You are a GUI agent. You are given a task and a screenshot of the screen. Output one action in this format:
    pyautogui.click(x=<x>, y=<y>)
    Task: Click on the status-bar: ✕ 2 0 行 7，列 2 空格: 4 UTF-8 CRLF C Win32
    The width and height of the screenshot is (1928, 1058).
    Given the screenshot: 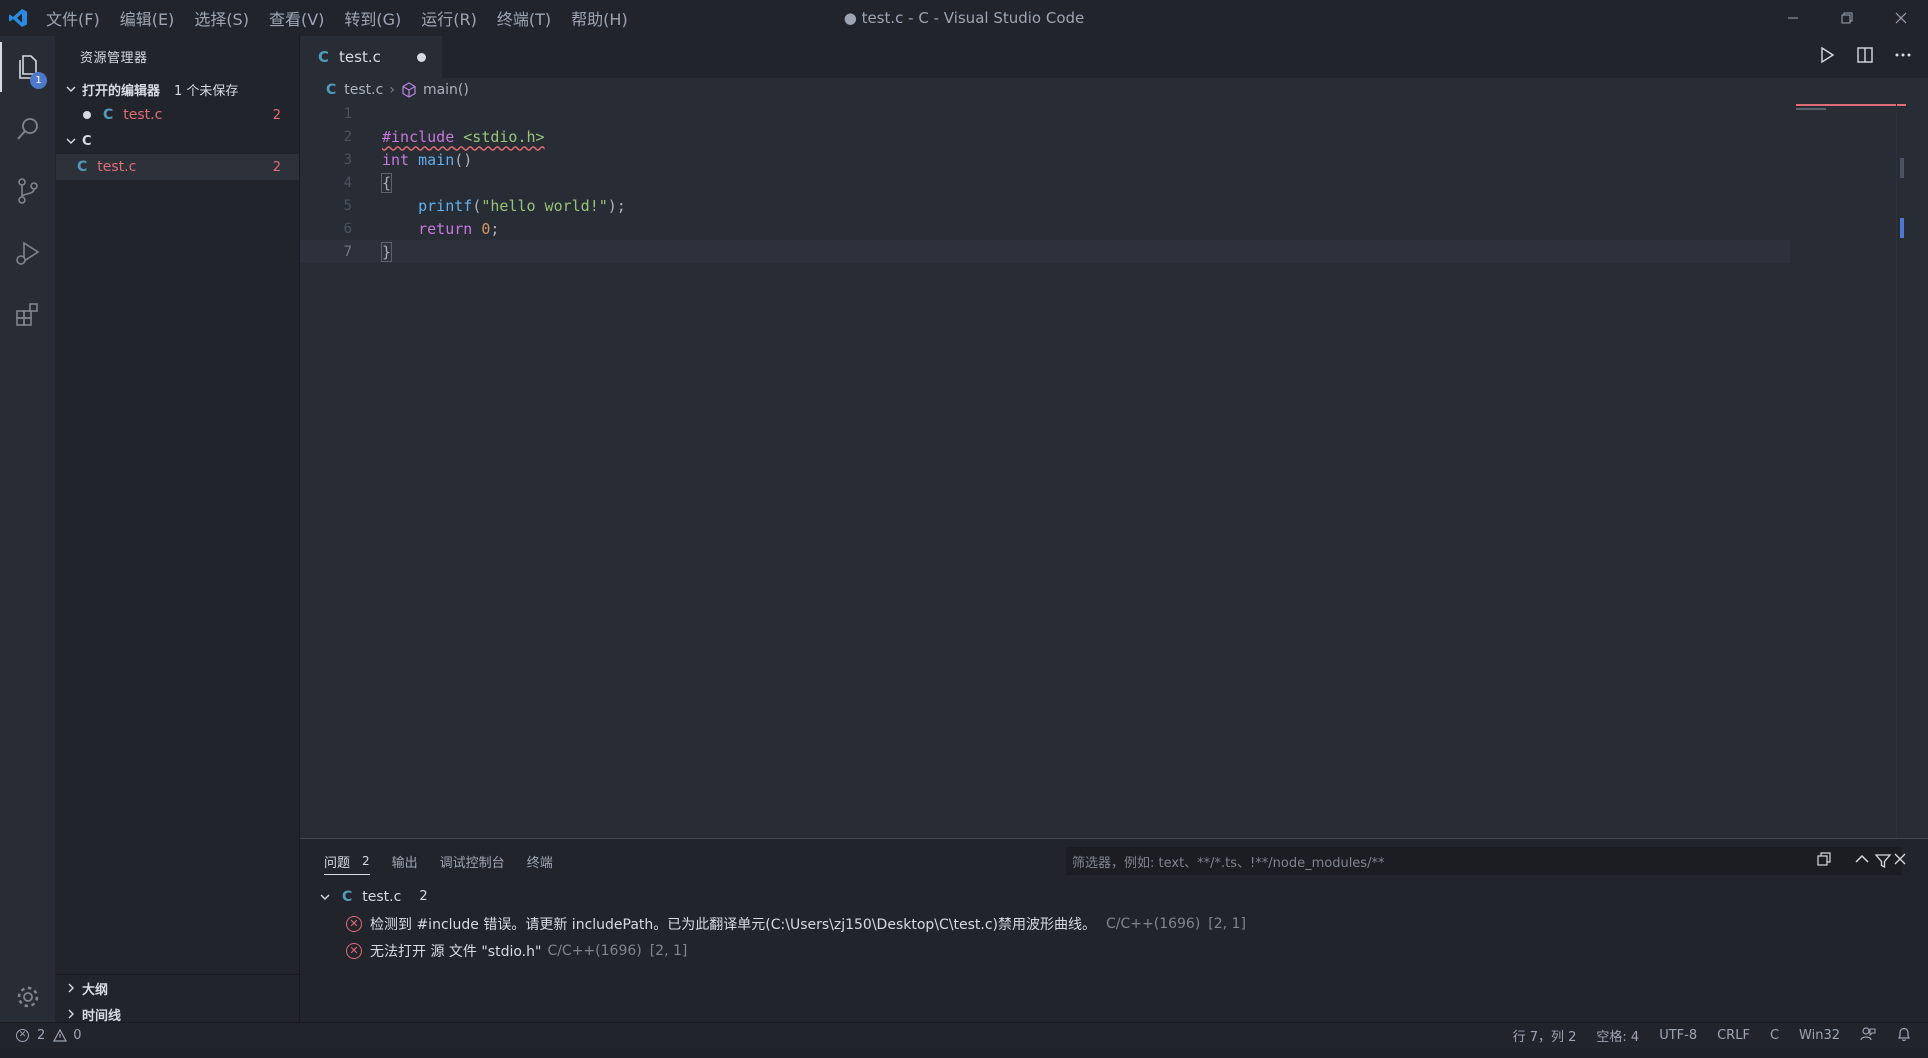 What is the action you would take?
    pyautogui.click(x=964, y=1035)
    